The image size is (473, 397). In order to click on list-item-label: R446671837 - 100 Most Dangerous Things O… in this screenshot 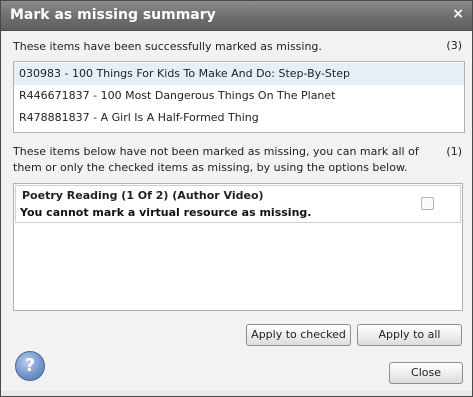, I will do `click(177, 95)`.